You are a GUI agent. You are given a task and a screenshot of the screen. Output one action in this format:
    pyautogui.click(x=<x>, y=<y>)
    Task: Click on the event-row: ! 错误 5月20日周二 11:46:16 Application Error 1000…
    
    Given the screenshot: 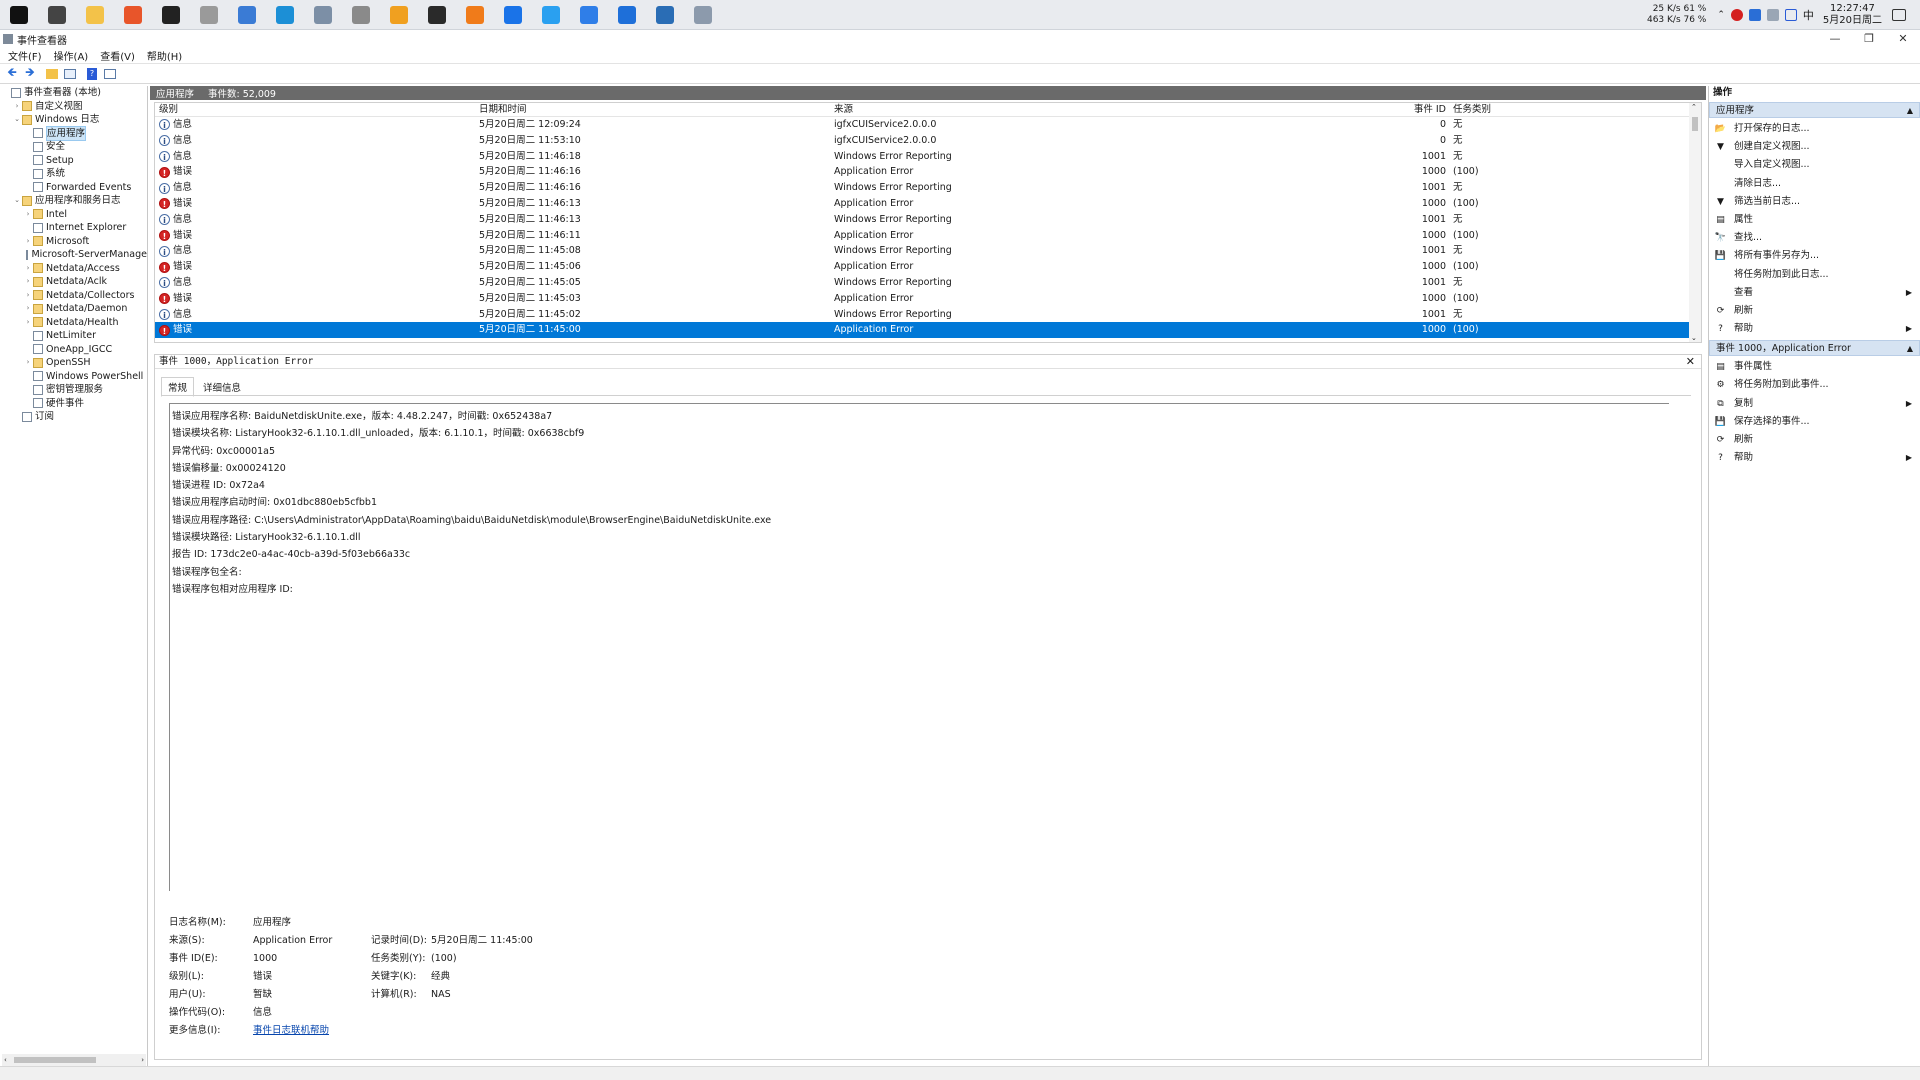 What is the action you would take?
    pyautogui.click(x=928, y=172)
    